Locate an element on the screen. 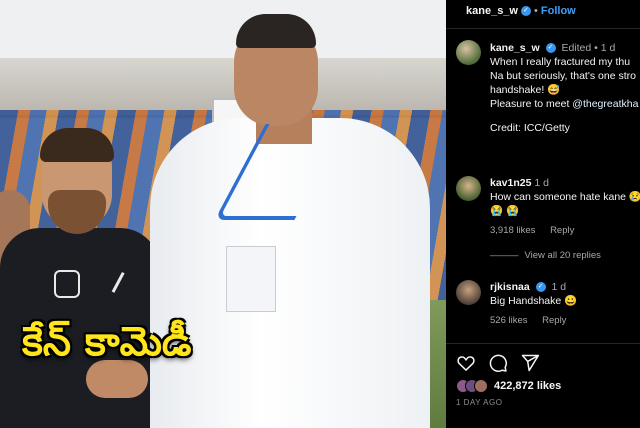 Image resolution: width=640 pixels, height=428 pixels. comment-username: rjkisnaa is located at coordinates (510, 287).